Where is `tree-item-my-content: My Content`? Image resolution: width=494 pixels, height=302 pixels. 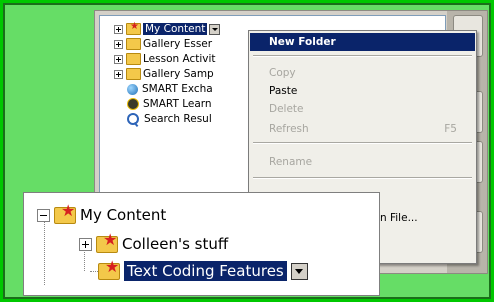 tree-item-my-content: My Content is located at coordinates (167, 28).